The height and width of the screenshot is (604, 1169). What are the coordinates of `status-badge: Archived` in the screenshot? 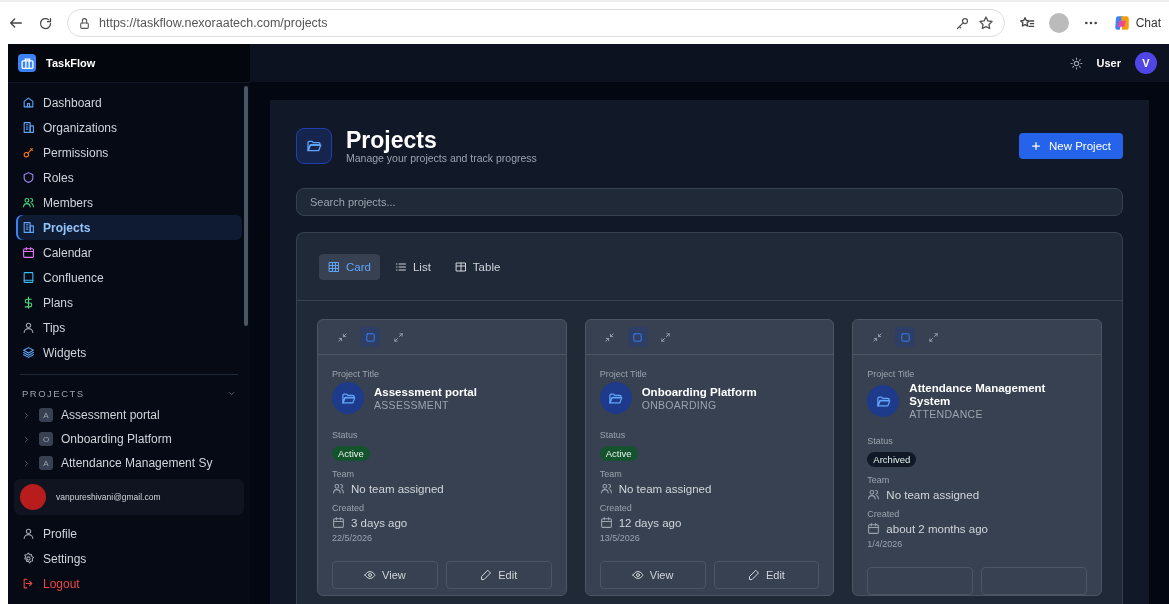 It's located at (892, 459).